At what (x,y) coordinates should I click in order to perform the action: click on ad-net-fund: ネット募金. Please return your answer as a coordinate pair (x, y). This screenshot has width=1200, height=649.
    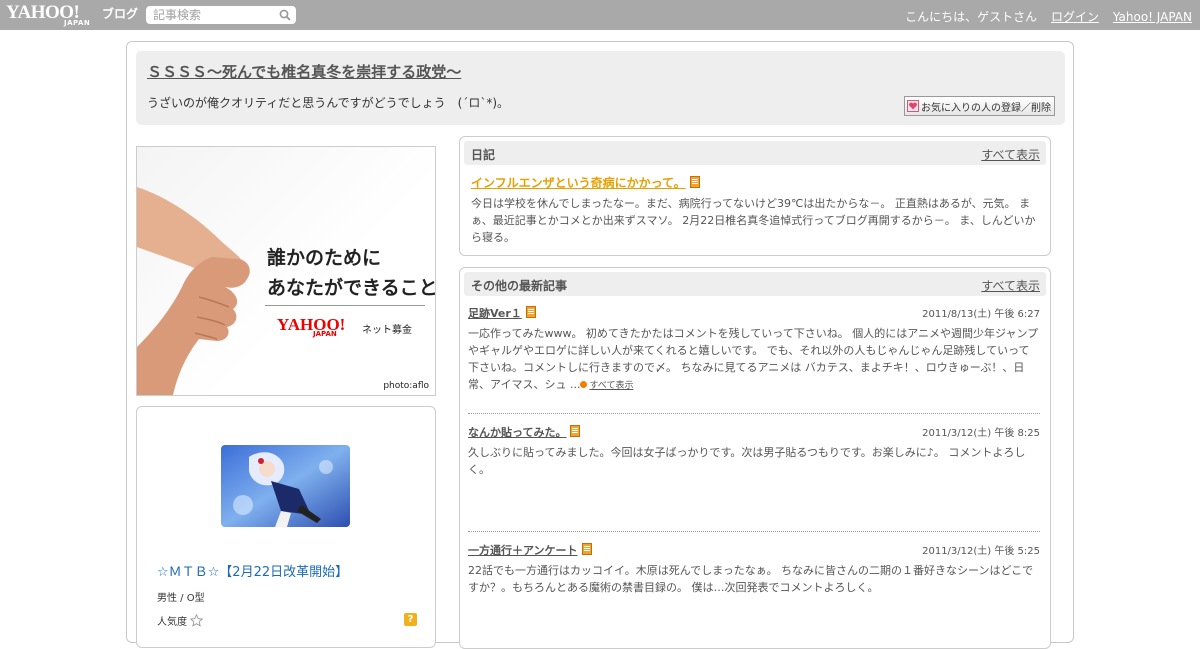
    Looking at the image, I should click on (387, 330).